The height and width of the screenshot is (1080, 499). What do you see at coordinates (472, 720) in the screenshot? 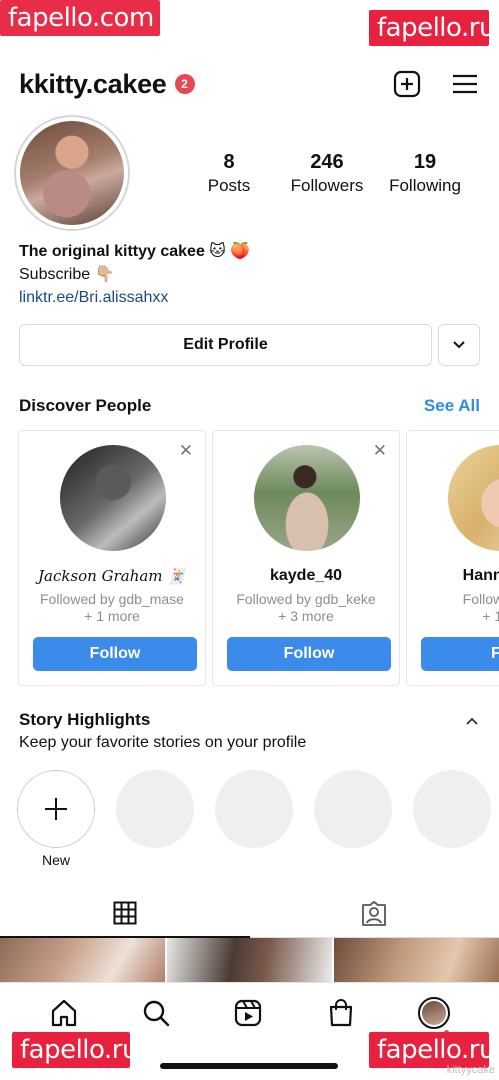
I see `chevron-up-icon` at bounding box center [472, 720].